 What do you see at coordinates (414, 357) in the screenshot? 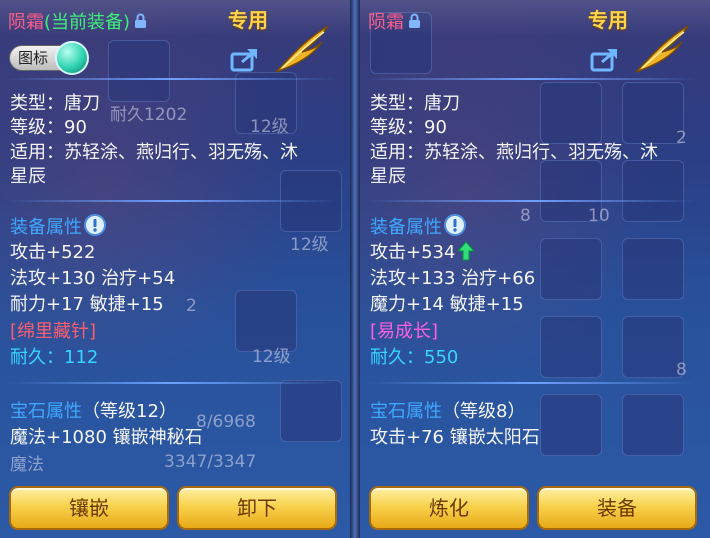
I see `durability: 耐久：550` at bounding box center [414, 357].